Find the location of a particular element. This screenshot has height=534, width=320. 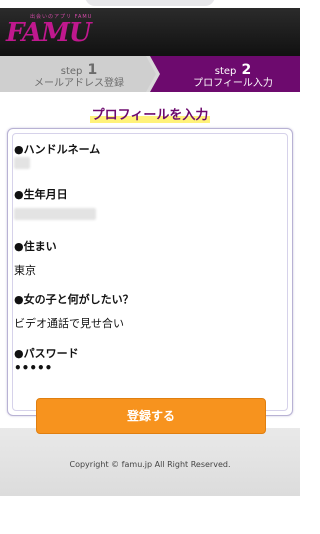

copyright: Copyright © famu.jp All Right Reserved. is located at coordinates (150, 464).